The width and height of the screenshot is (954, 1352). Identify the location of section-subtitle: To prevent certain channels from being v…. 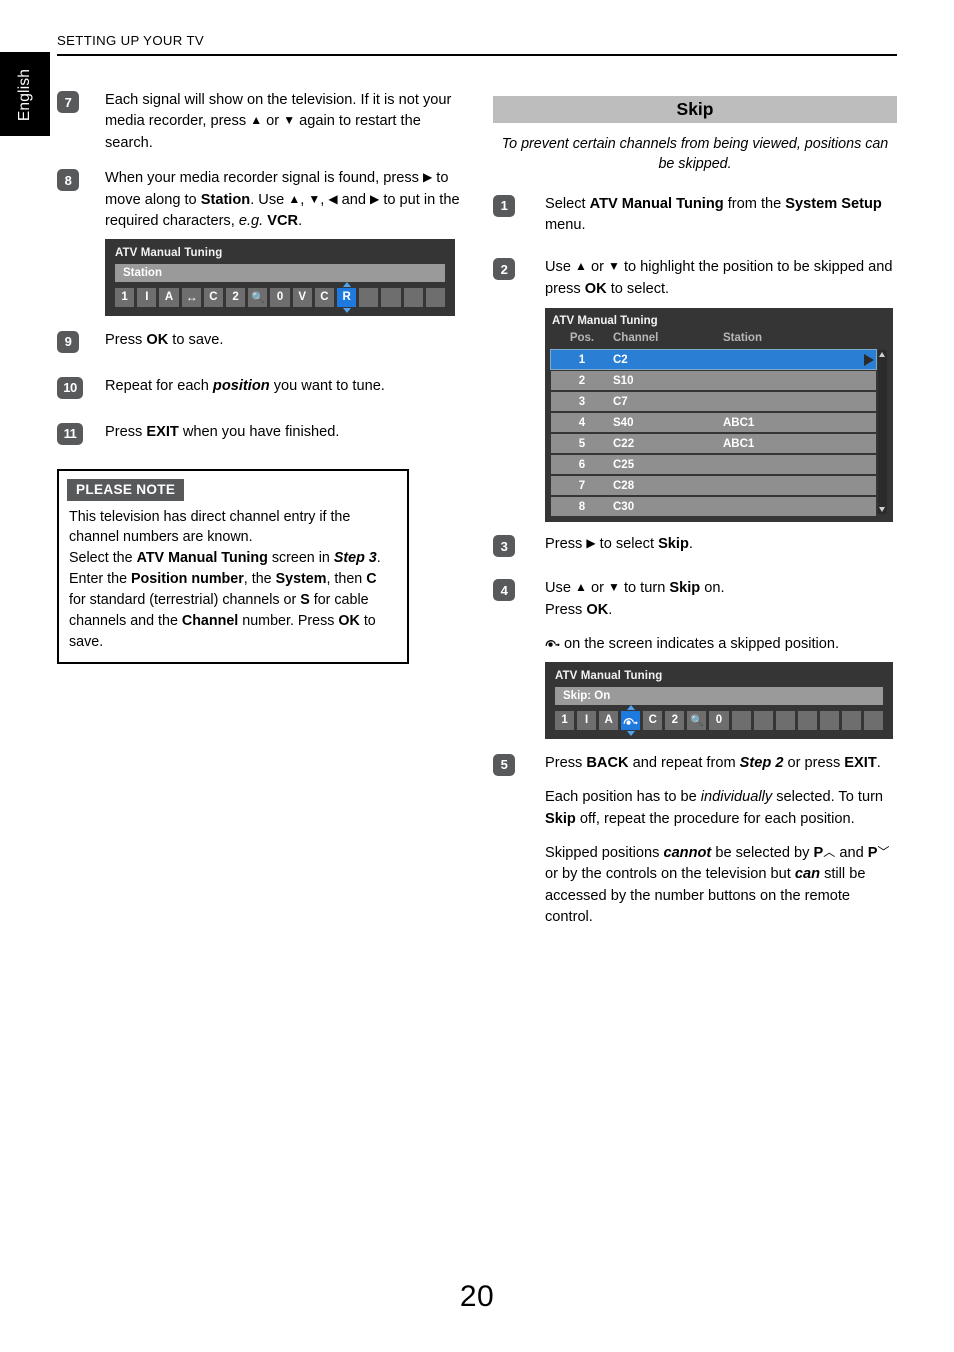
(695, 154).